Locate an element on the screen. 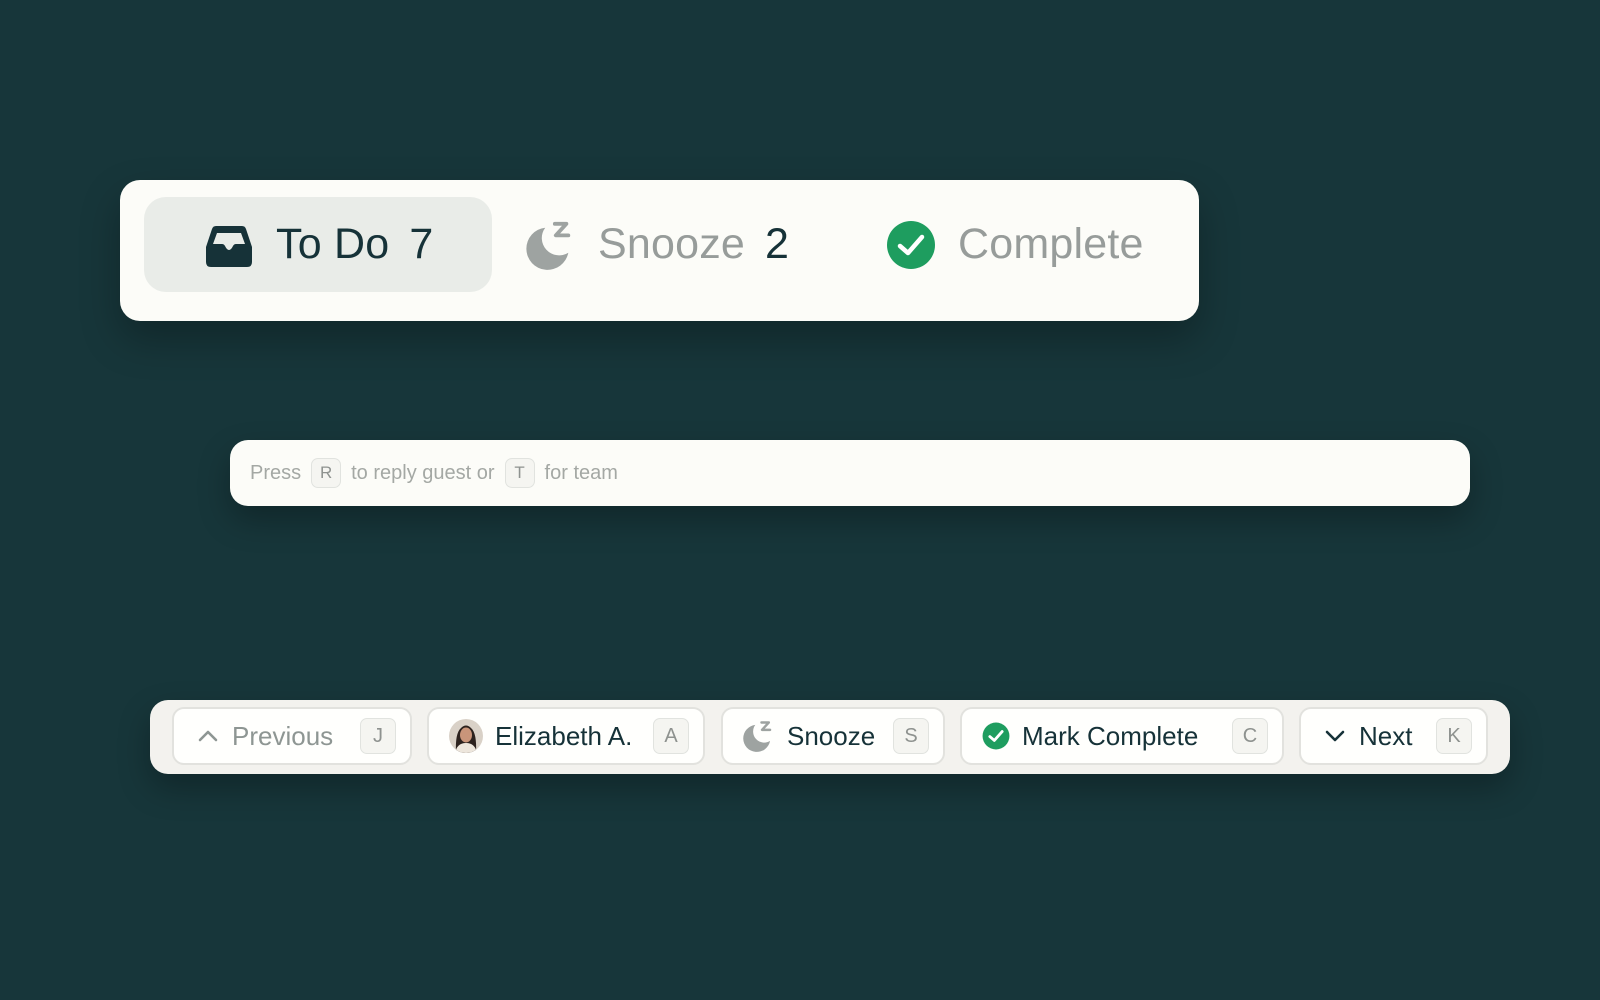 Image resolution: width=1600 pixels, height=1000 pixels. snooze-label: Snooze is located at coordinates (831, 735).